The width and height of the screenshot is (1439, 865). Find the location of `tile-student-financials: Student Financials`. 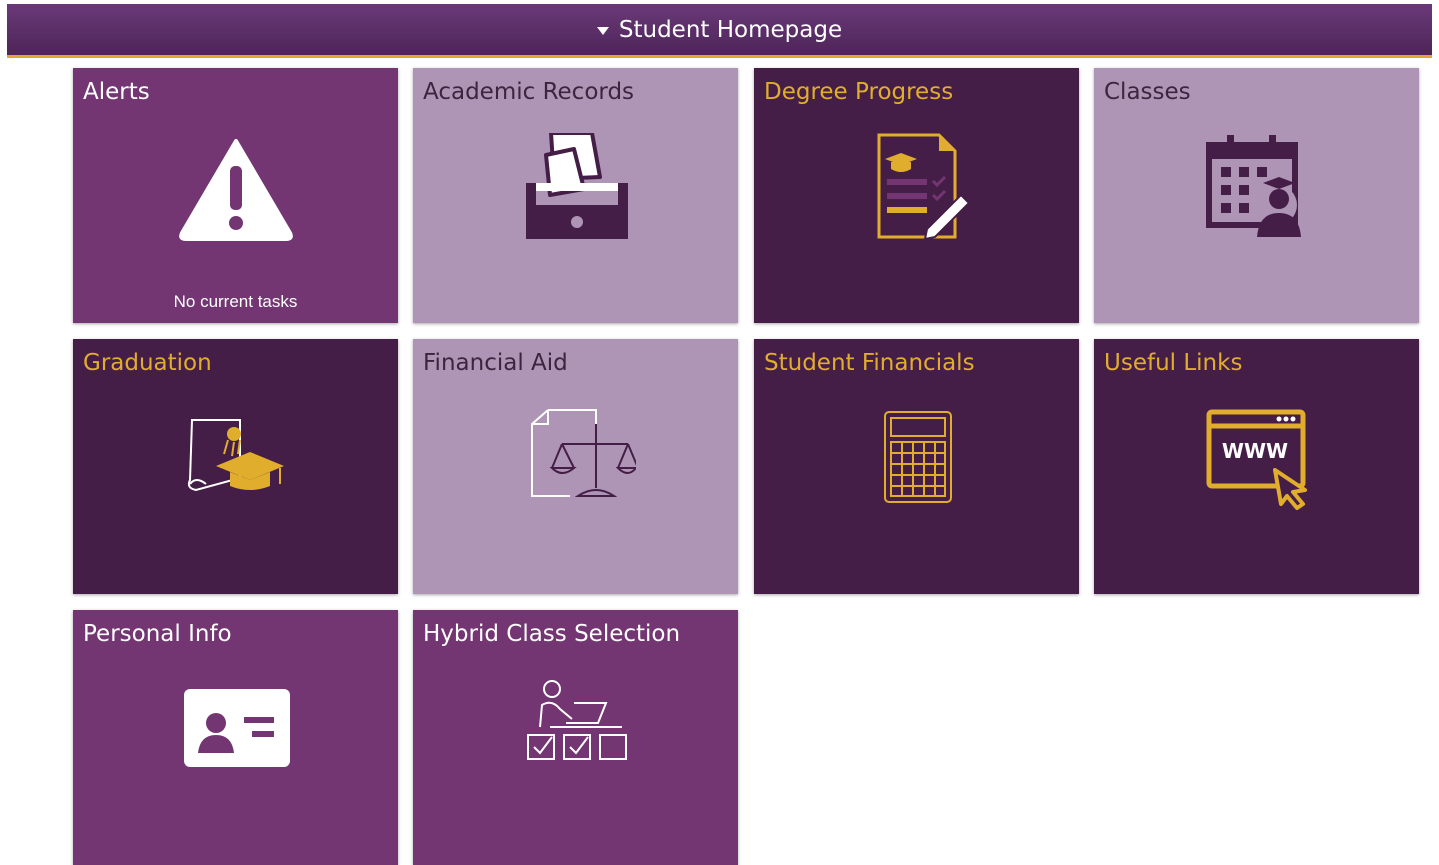

tile-student-financials: Student Financials is located at coordinates (916, 466).